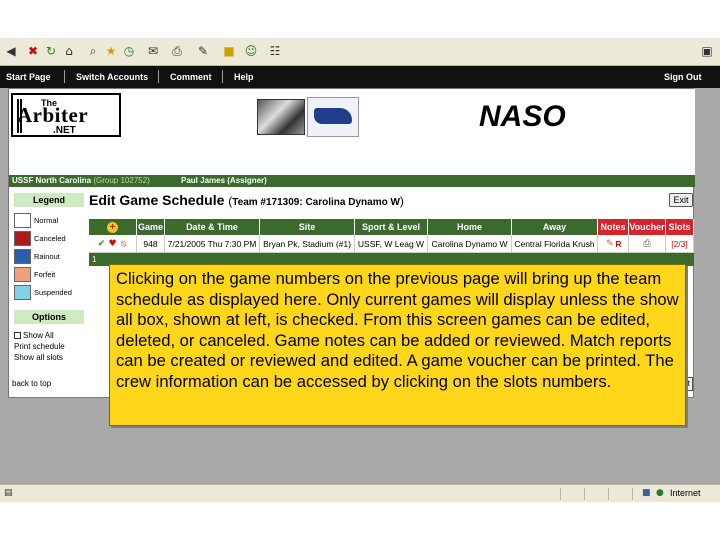  What do you see at coordinates (52, 180) in the screenshot?
I see `org-name: USSF North Carolina` at bounding box center [52, 180].